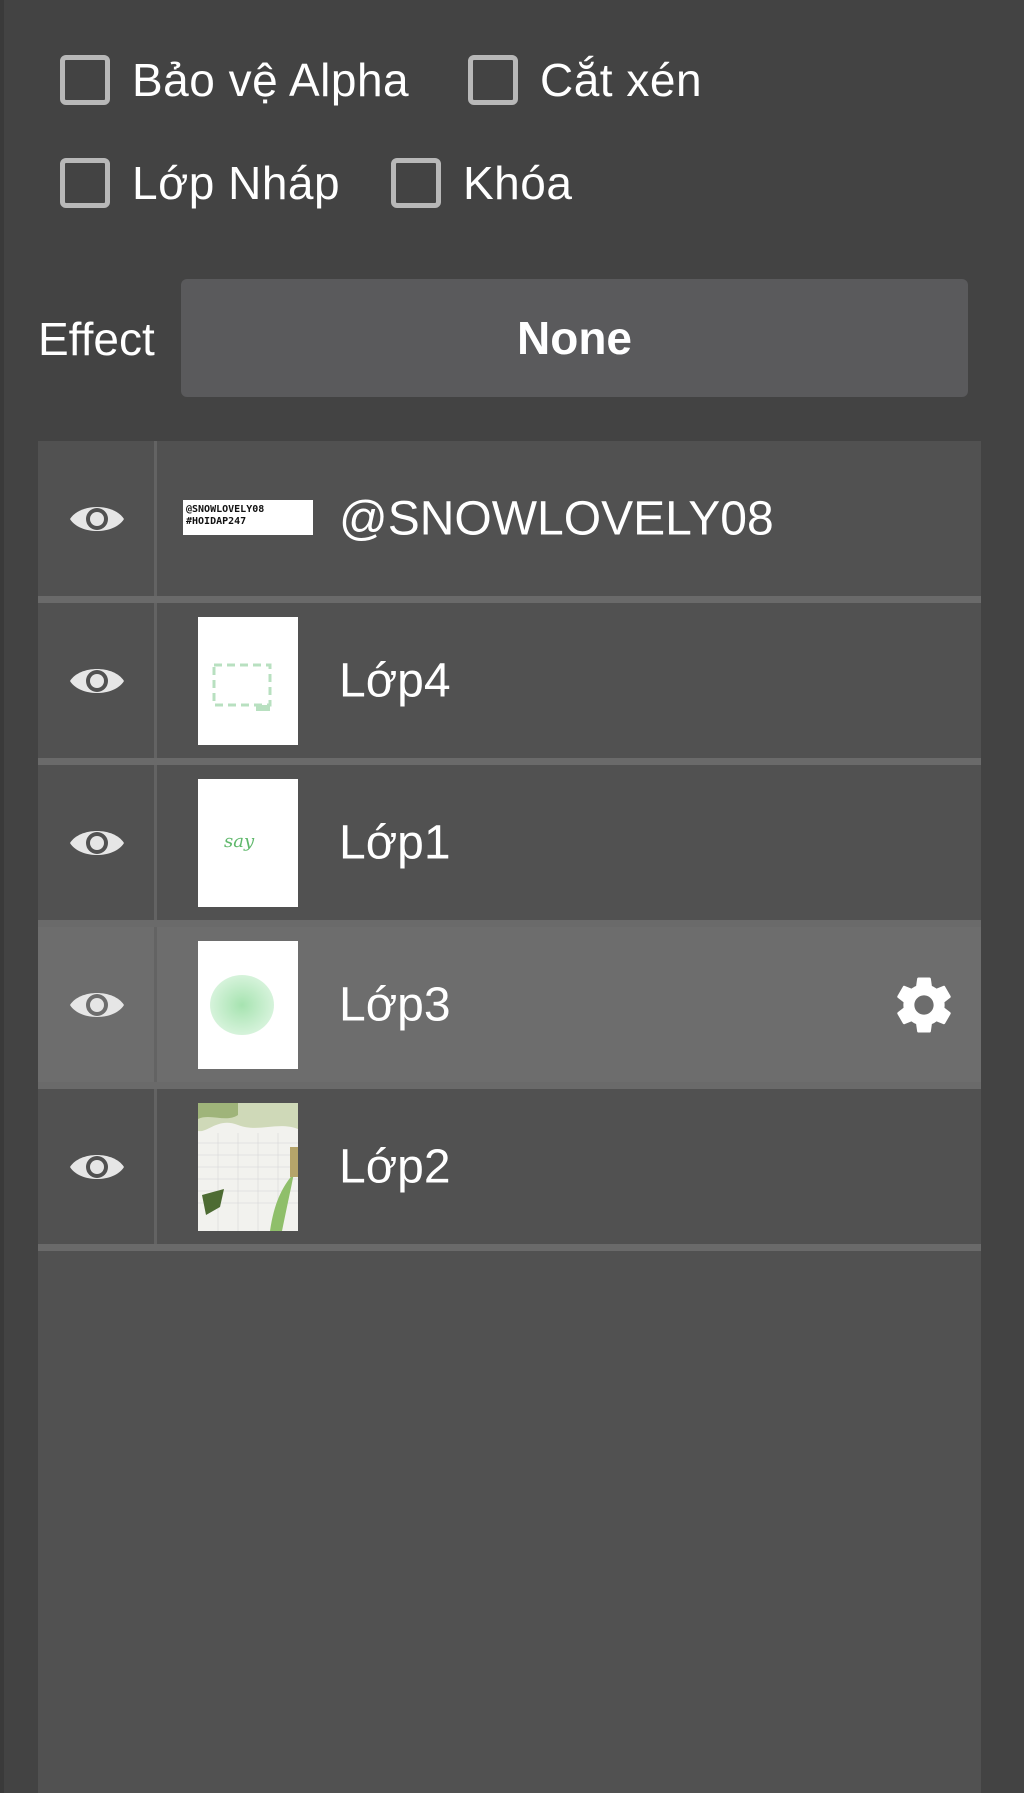 The image size is (1024, 1793). I want to click on alpha-protect-label: Bảo vệ Alpha, so click(271, 80).